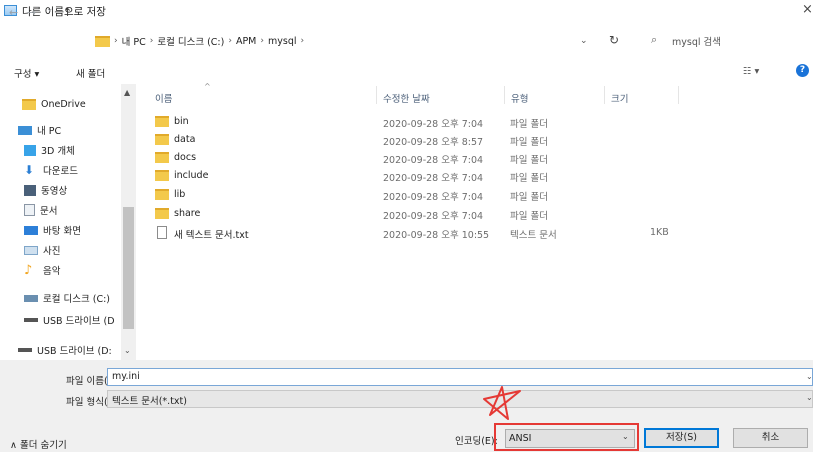  What do you see at coordinates (359, 41) in the screenshot?
I see `address-bar: › 내 PC › 로컬 디스크 (C:) › APM › mysql ›` at bounding box center [359, 41].